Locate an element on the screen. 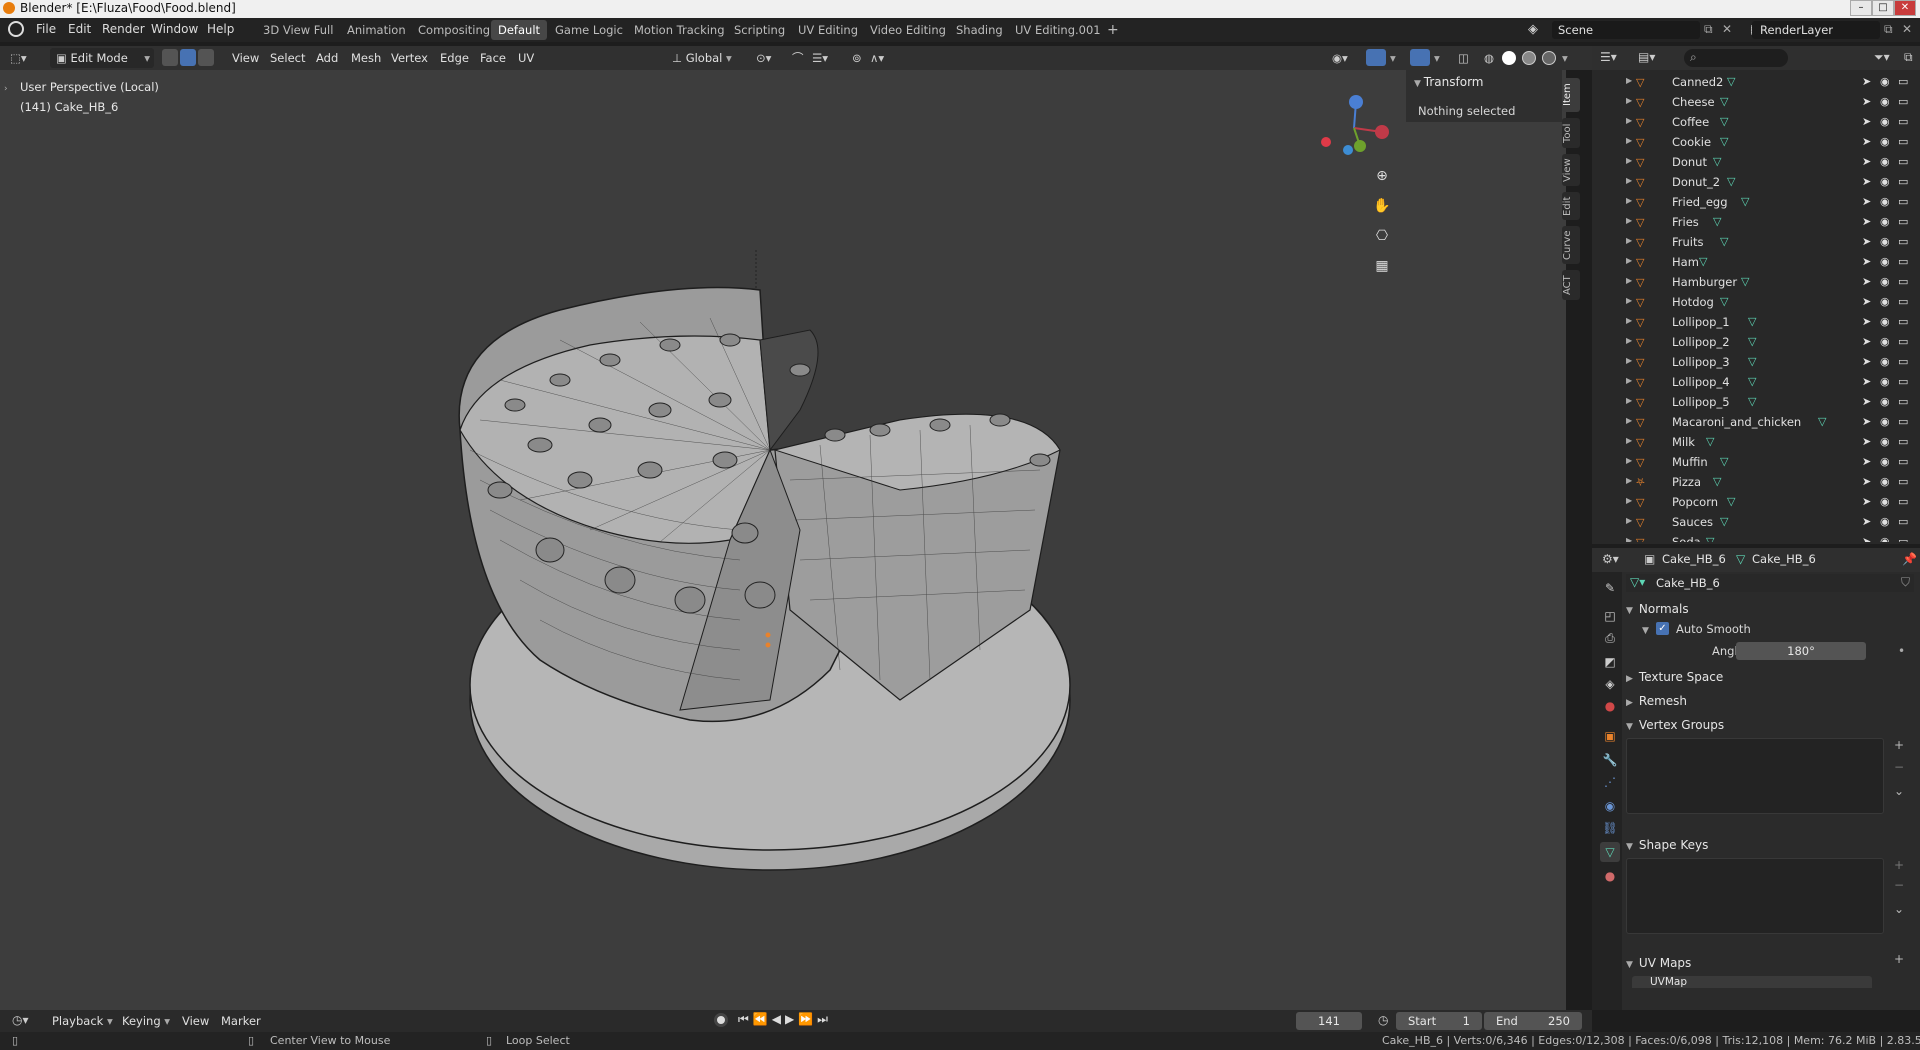  breadcrumb-mesh: Cake_HB_6 is located at coordinates (1784, 559).